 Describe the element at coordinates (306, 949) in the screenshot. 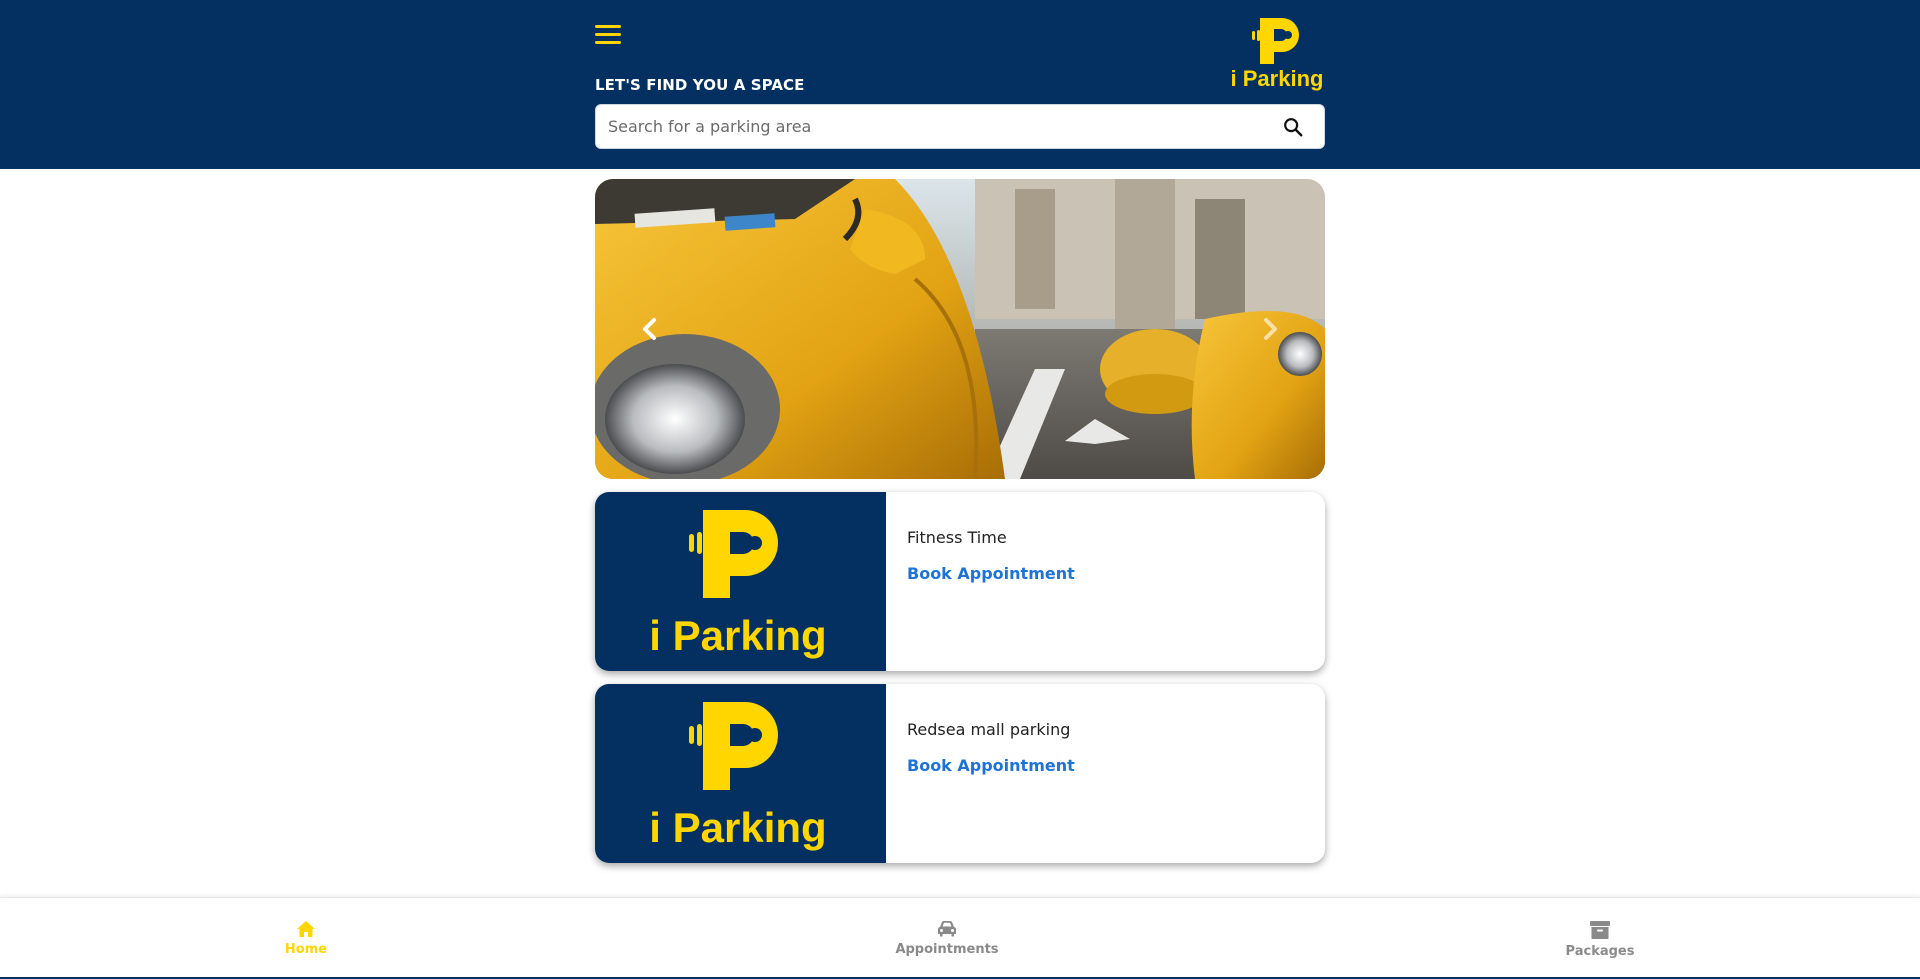

I see `nav-label: Home` at that location.